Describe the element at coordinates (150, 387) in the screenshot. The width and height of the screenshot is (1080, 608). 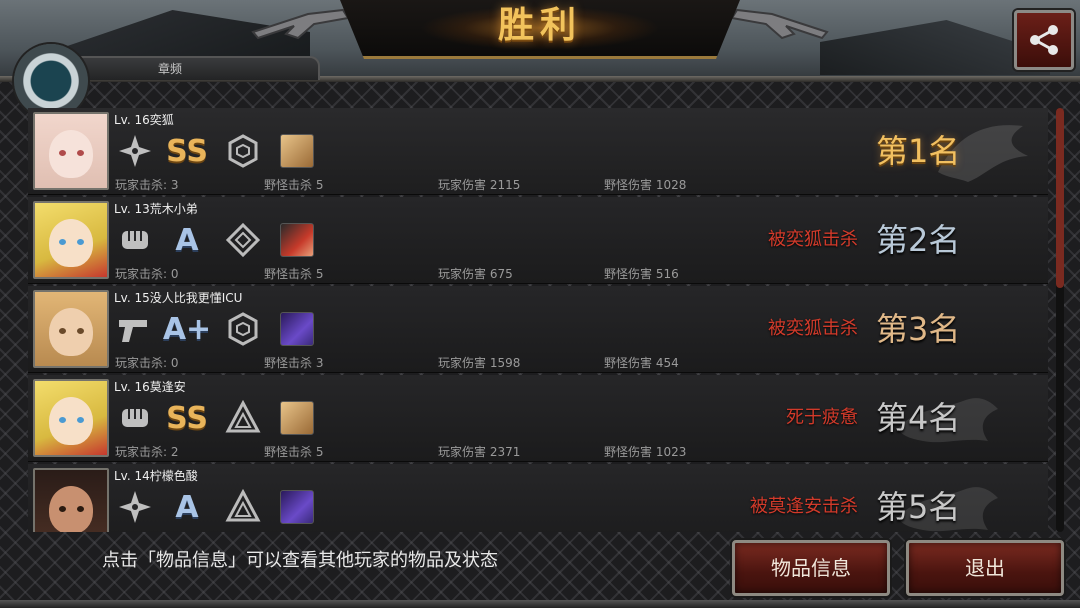
I see `player-level-name: Lv. 16莫逢安` at that location.